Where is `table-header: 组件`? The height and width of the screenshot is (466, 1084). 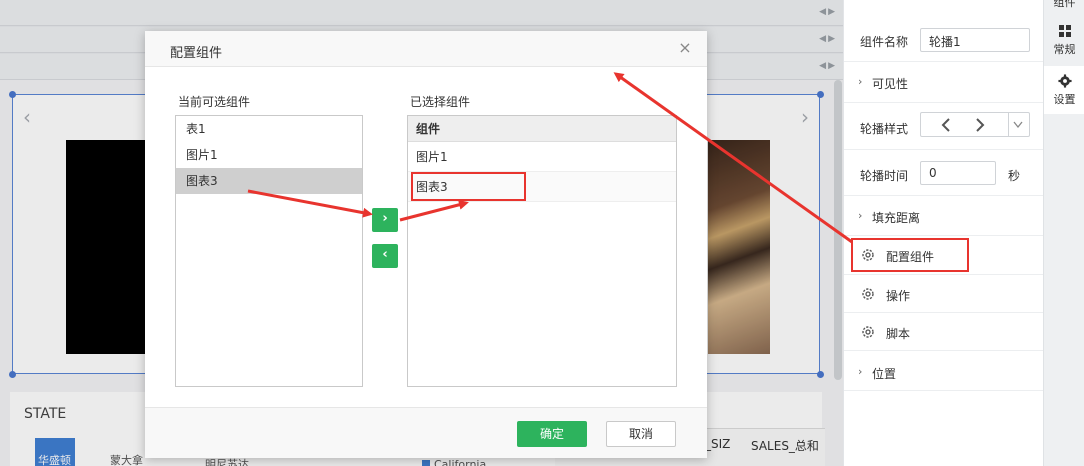
table-header: 组件 is located at coordinates (542, 129).